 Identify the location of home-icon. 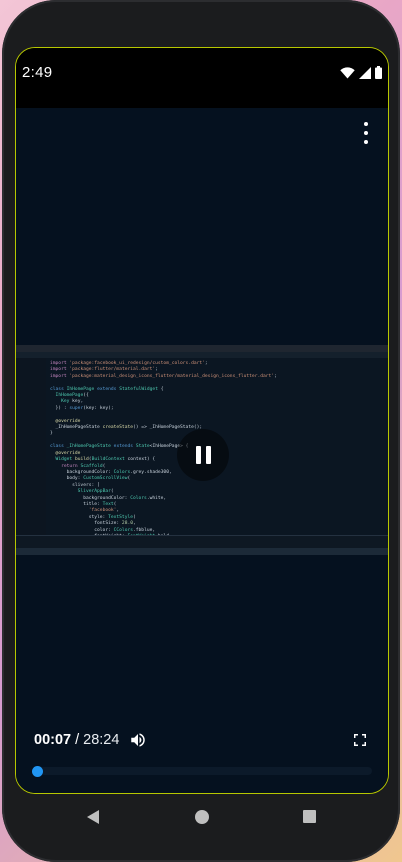
(202, 817).